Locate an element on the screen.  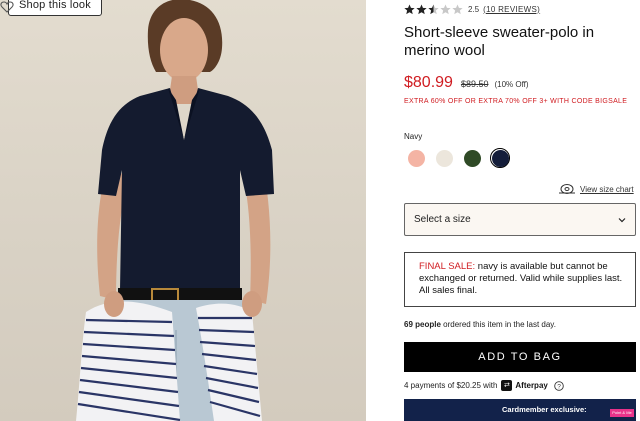
ordered-count: 69 people is located at coordinates (422, 324).